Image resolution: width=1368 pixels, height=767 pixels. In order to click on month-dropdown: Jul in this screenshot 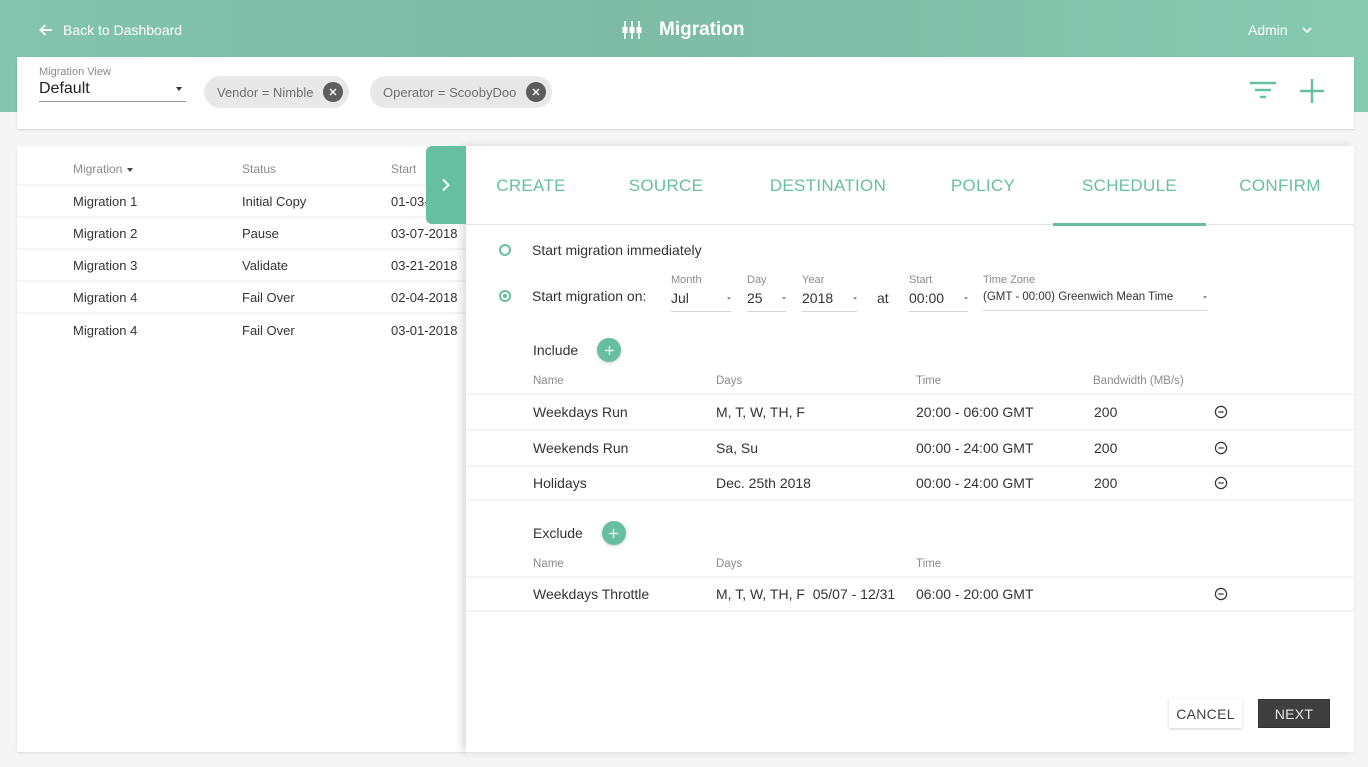, I will do `click(701, 301)`.